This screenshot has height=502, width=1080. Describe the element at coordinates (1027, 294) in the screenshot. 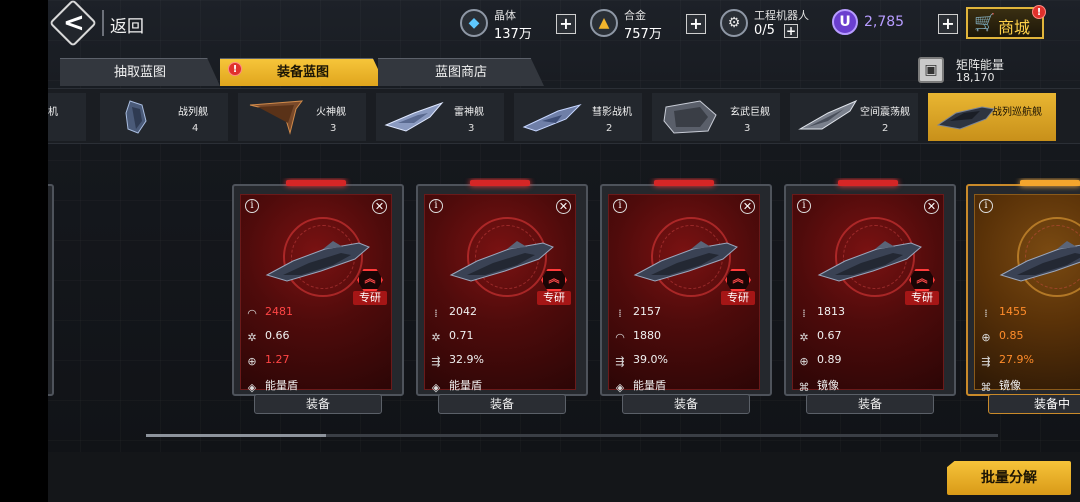

I see `card-body: i✕⁞1455⊕0.85⇶27.9%⌘镜像` at that location.